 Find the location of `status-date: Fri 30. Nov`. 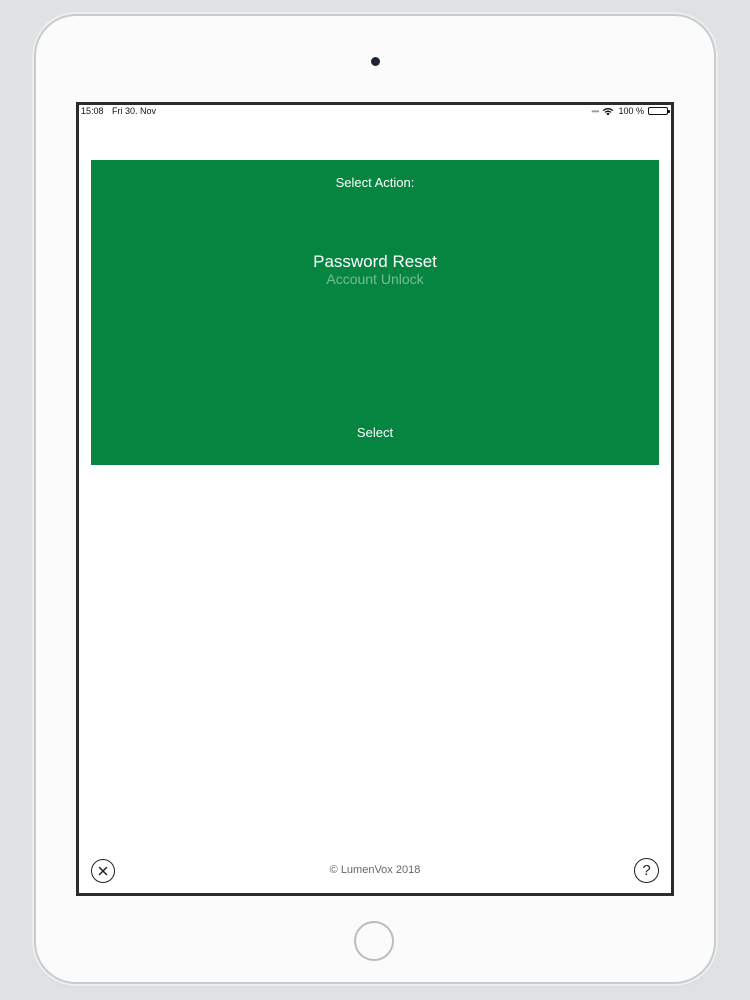

status-date: Fri 30. Nov is located at coordinates (134, 111).